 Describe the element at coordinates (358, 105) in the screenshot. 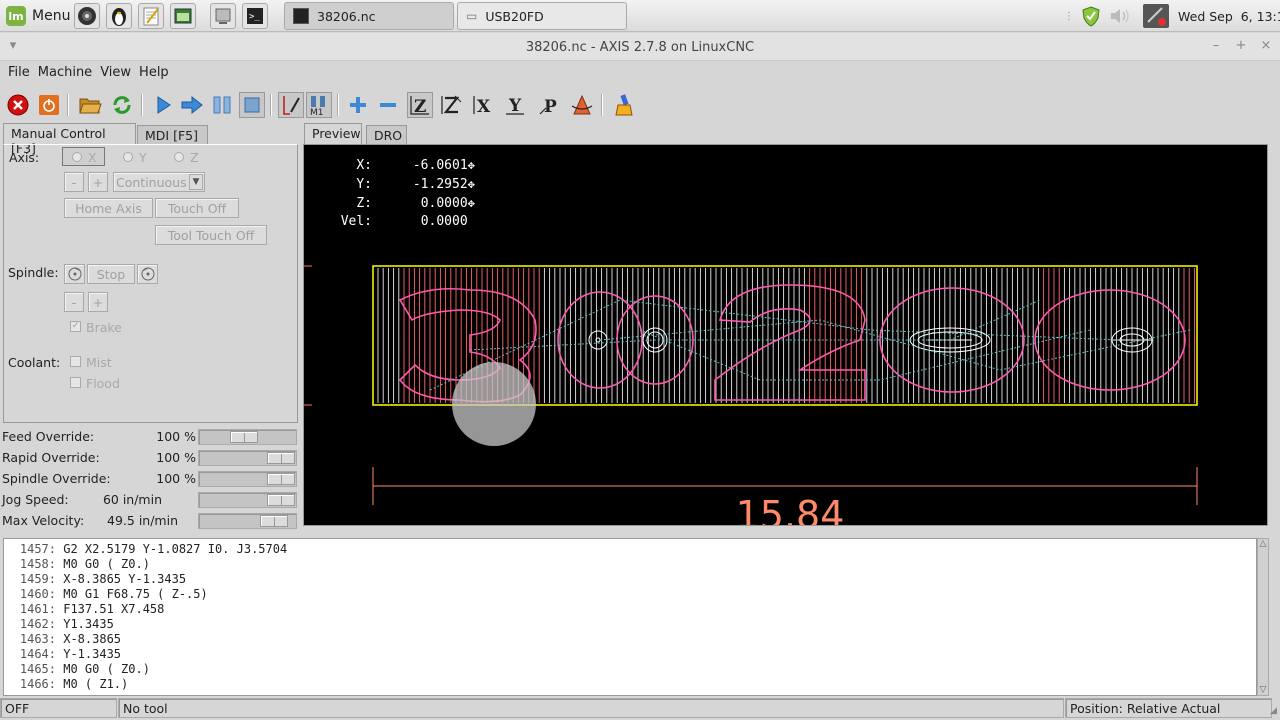

I see `zoom-in-button` at that location.